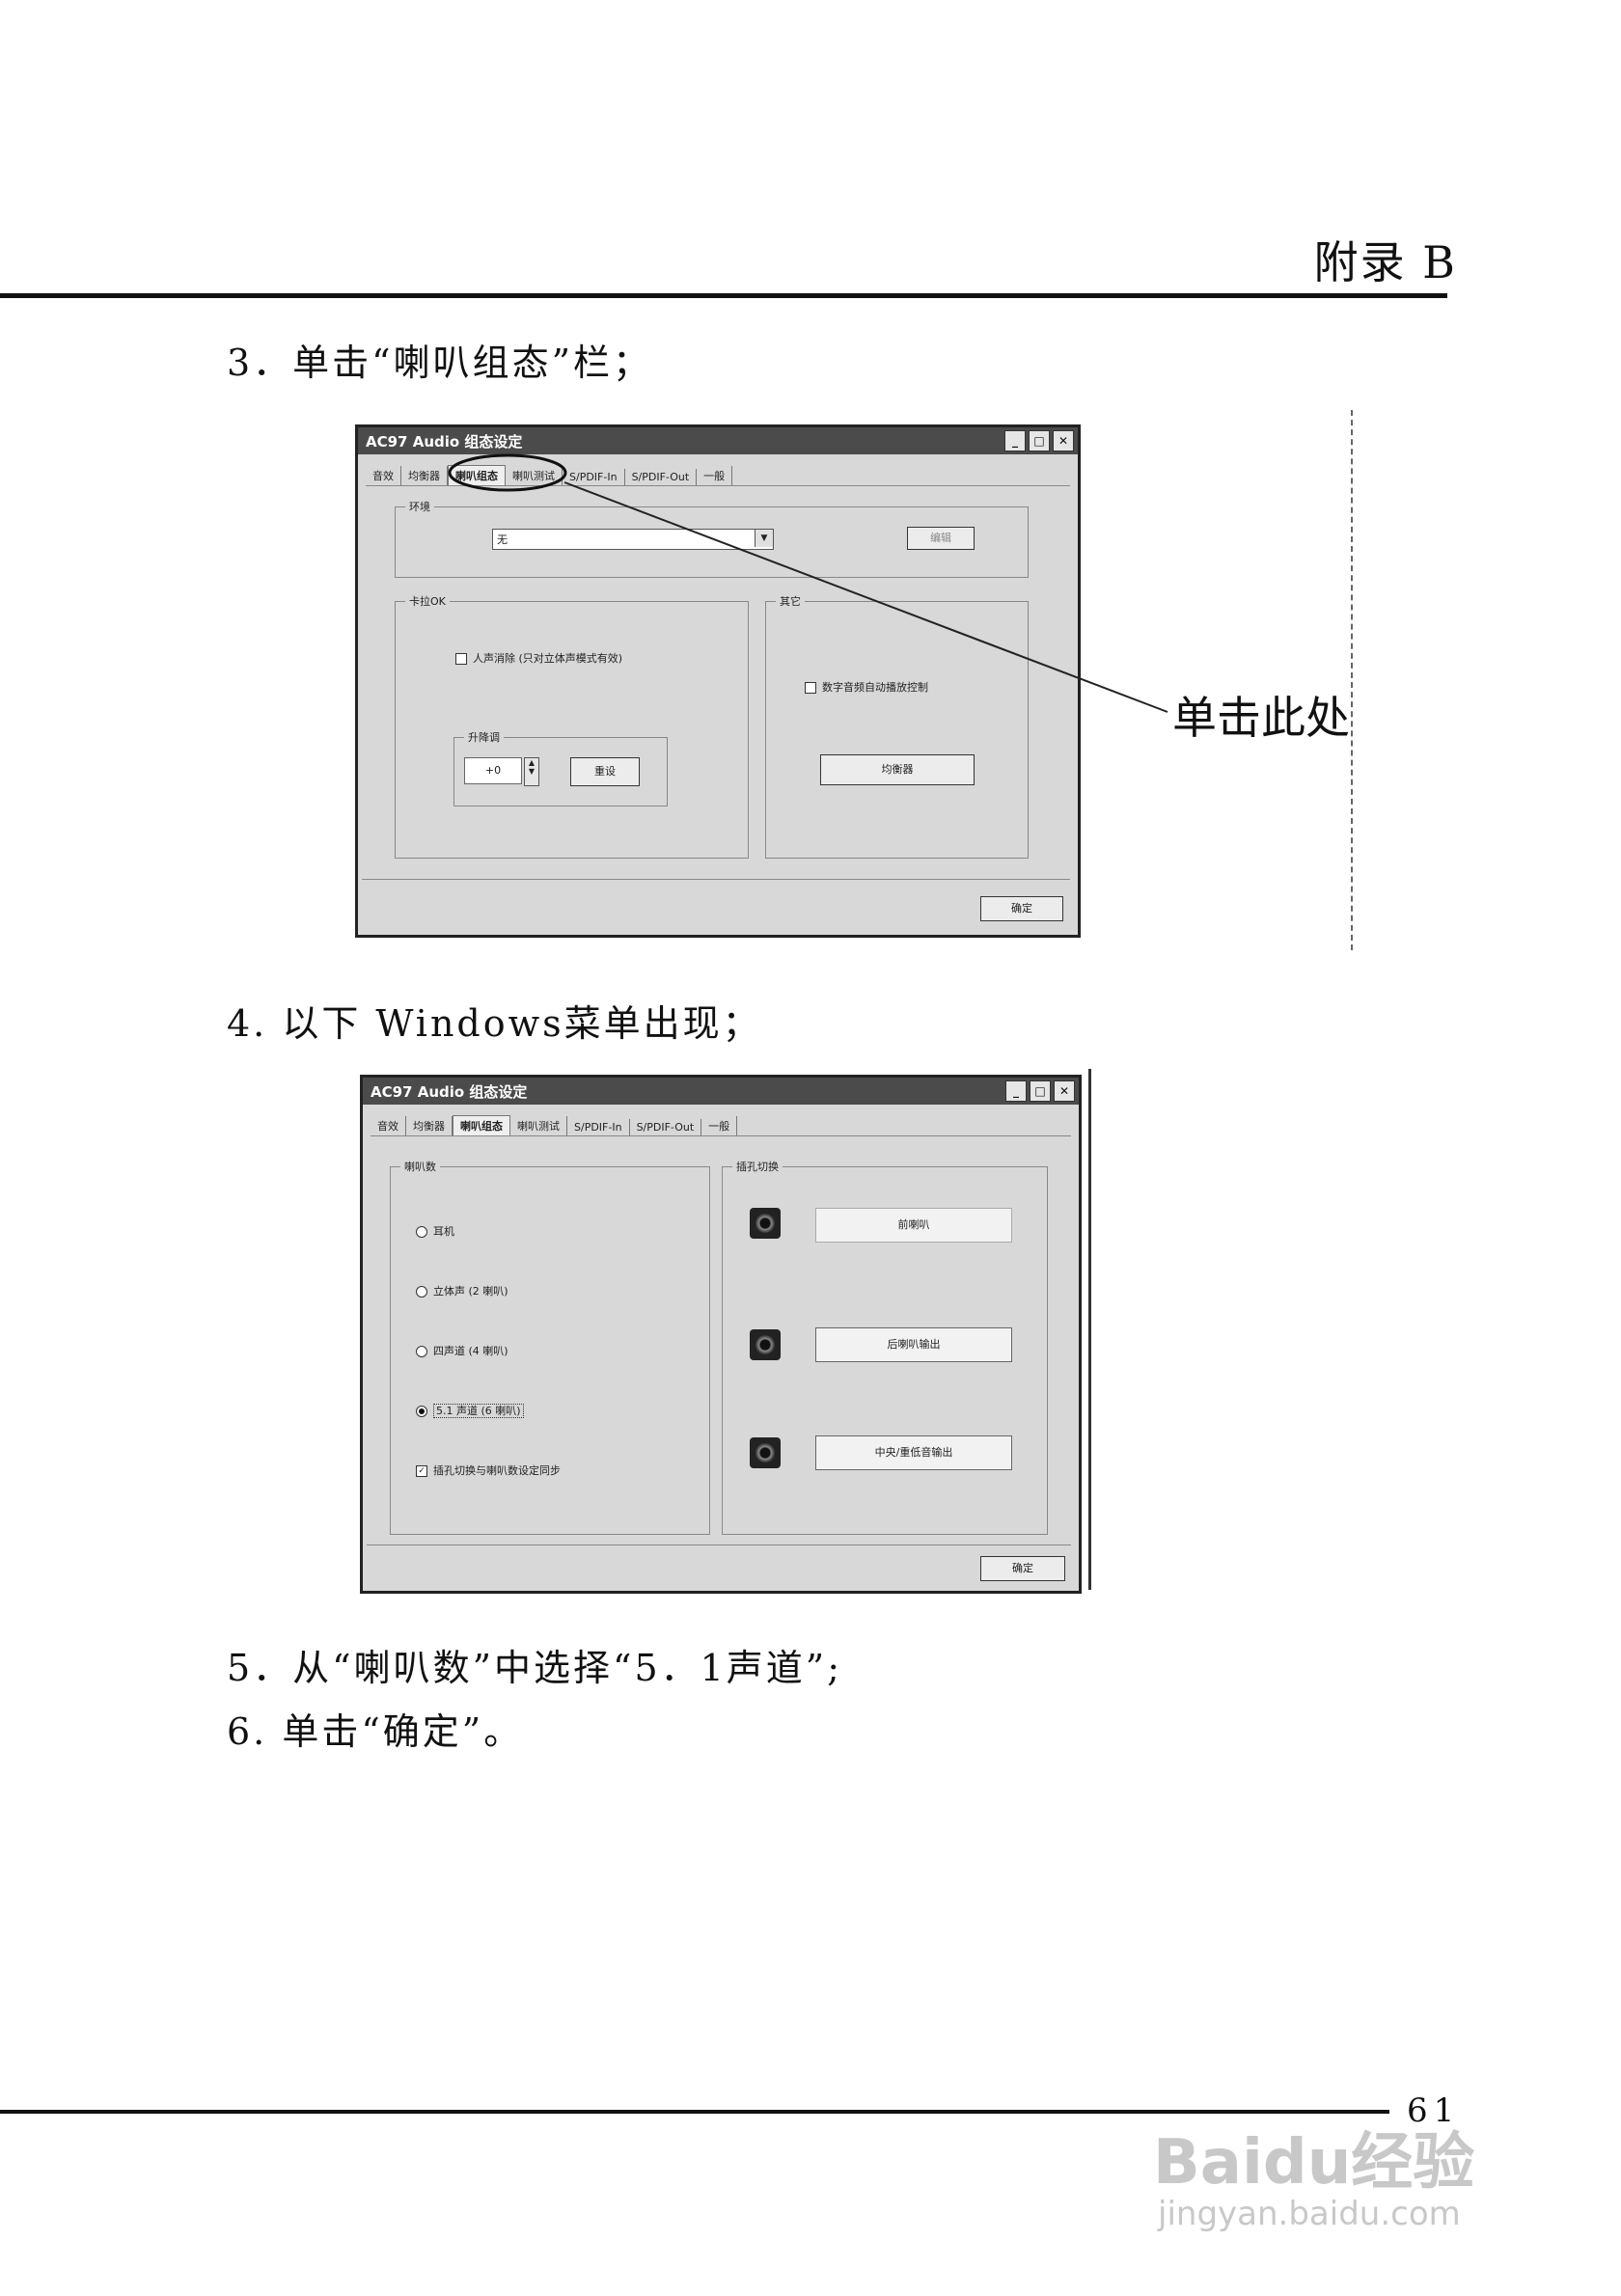  Describe the element at coordinates (766, 1223) in the screenshot. I see `jack-front-icon` at that location.